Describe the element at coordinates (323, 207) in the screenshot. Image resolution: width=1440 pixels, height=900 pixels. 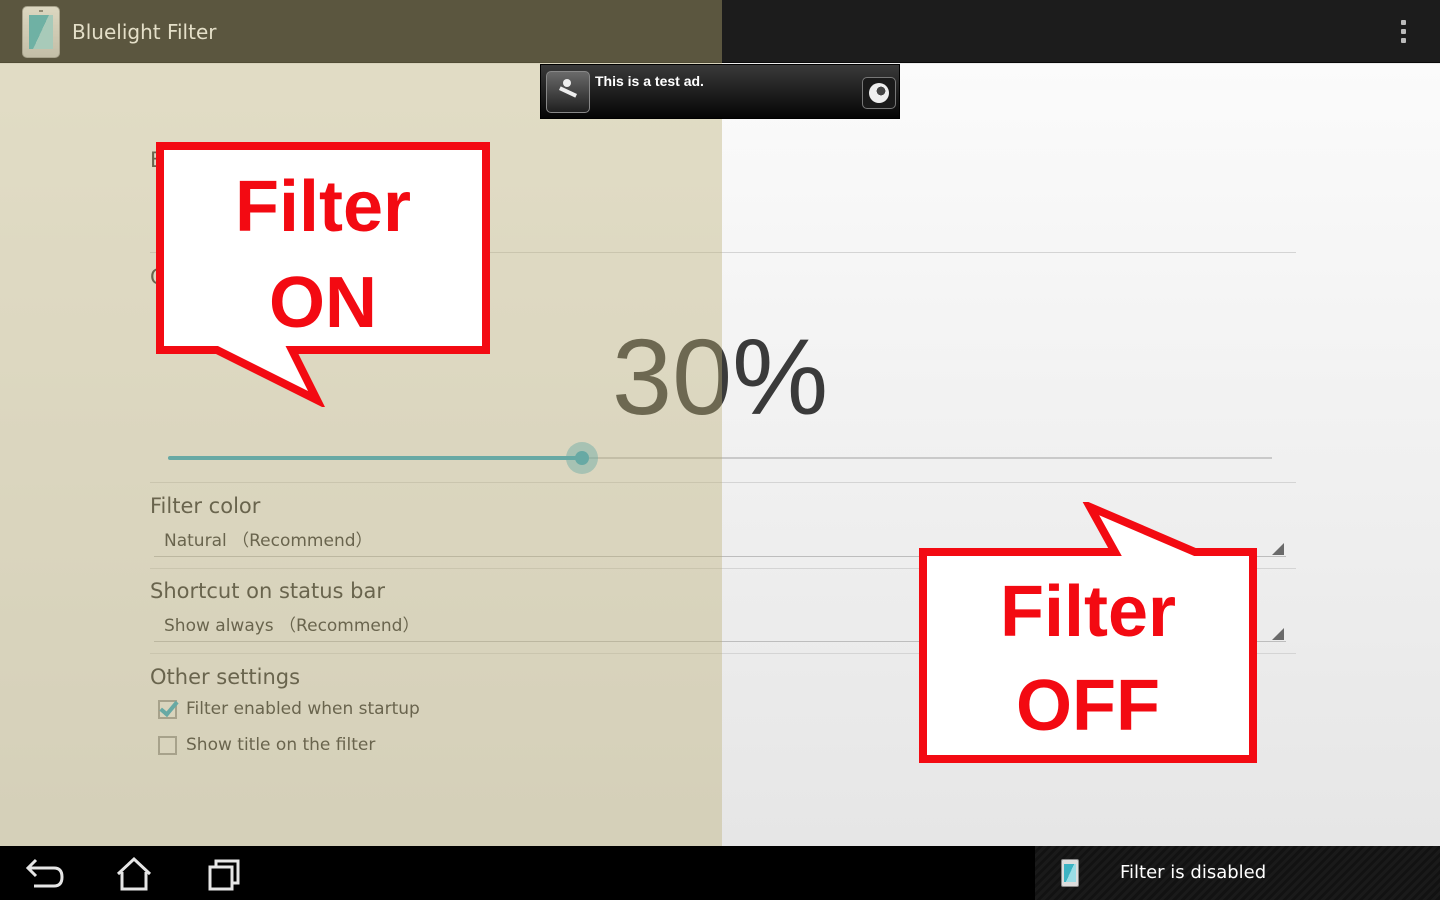
I see `callout-on-line1: Filter` at that location.